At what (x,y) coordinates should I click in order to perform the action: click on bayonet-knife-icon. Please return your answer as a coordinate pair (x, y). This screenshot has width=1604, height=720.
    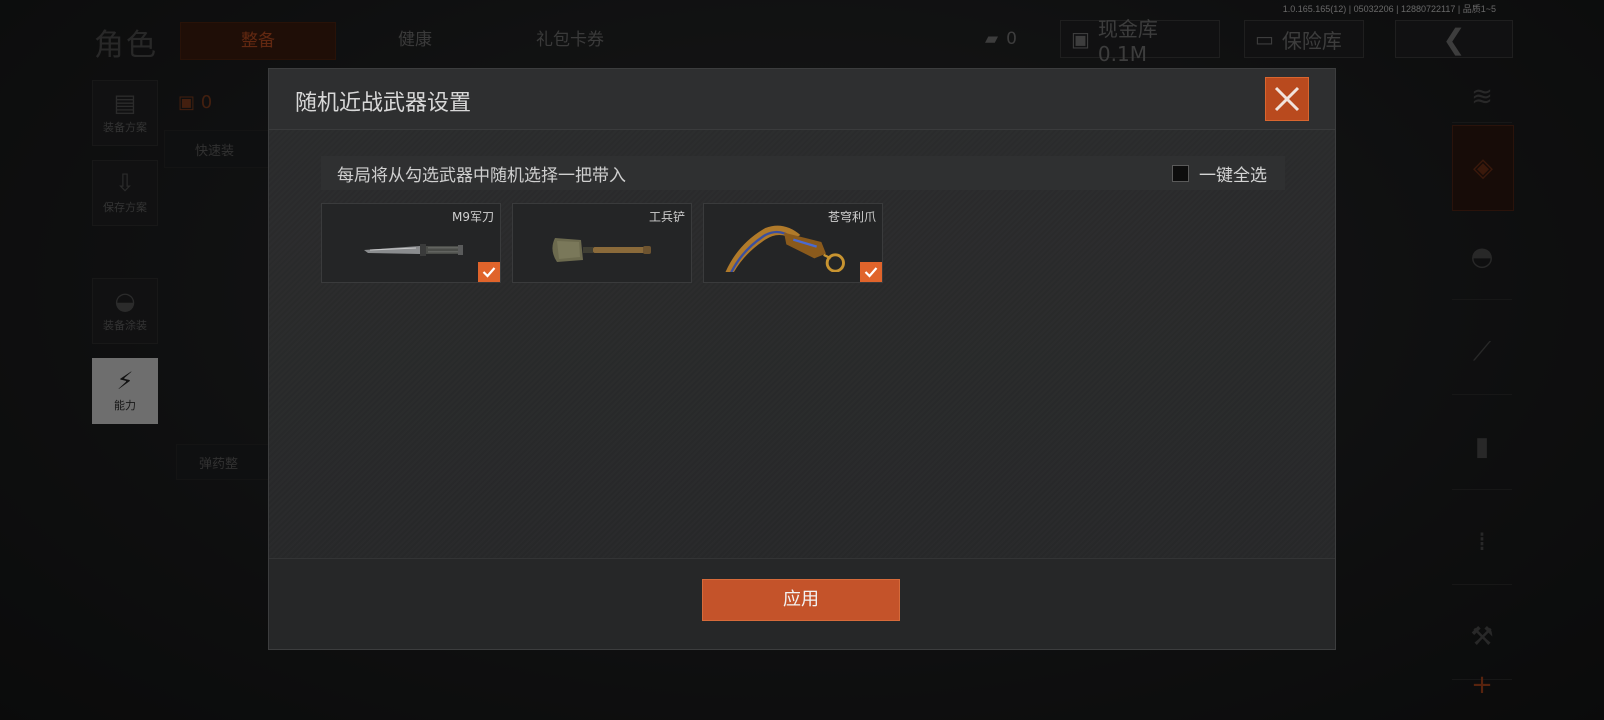
    Looking at the image, I should click on (413, 250).